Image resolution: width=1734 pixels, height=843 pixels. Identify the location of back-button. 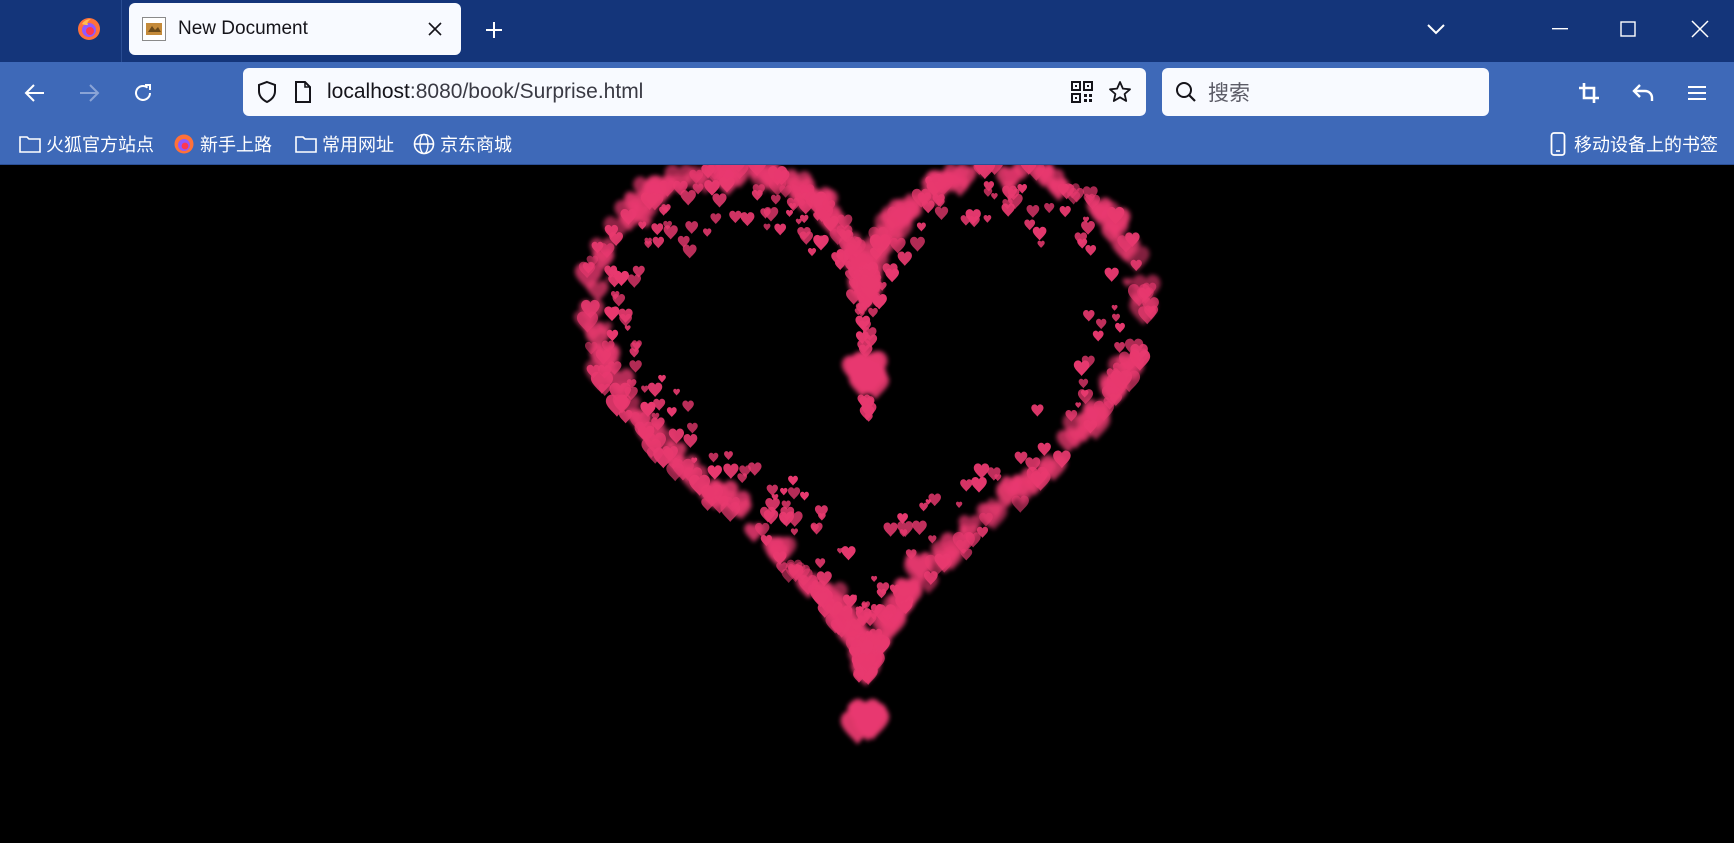
(35, 93).